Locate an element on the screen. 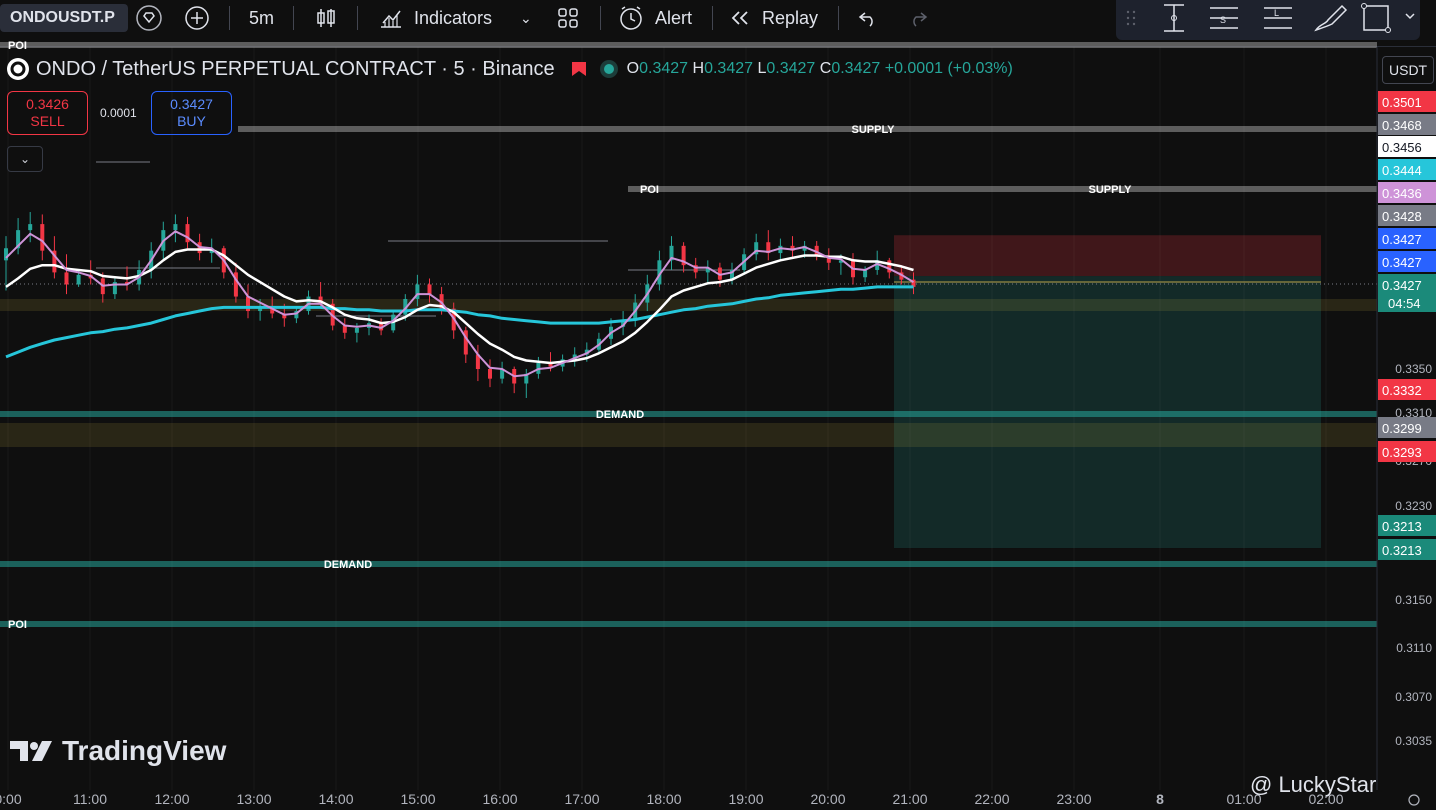  collapse-legend-button: ⌄ is located at coordinates (25, 159).